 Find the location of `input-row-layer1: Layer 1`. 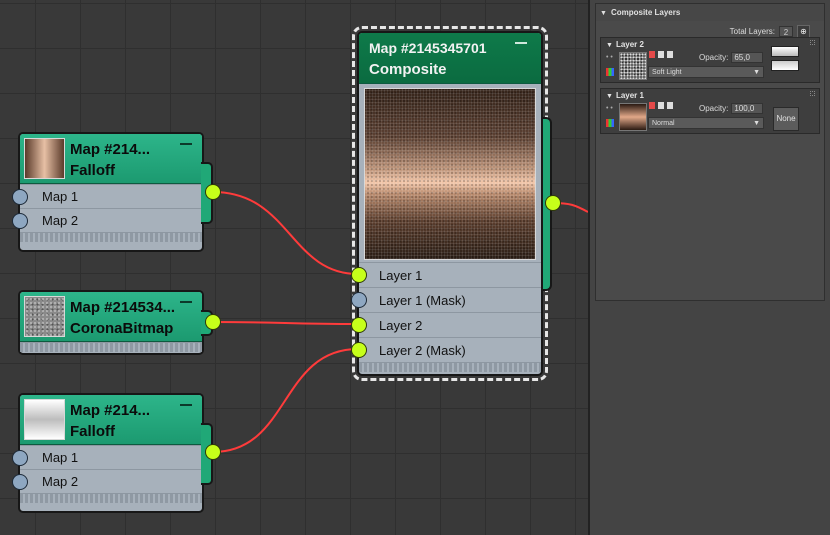

input-row-layer1: Layer 1 is located at coordinates (446, 274).